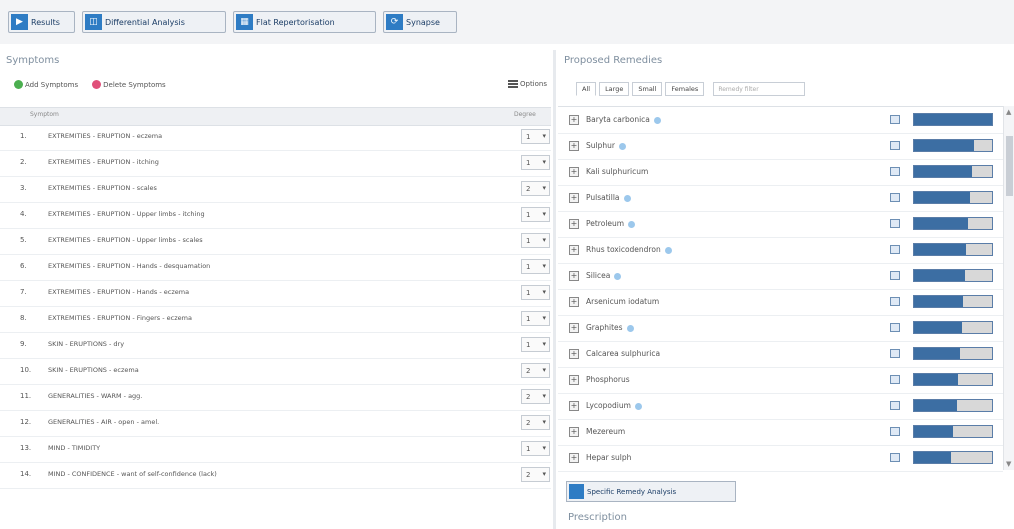 This screenshot has width=1014, height=529. Describe the element at coordinates (46, 84) in the screenshot. I see `add-symptoms-button: Add Symptoms` at that location.